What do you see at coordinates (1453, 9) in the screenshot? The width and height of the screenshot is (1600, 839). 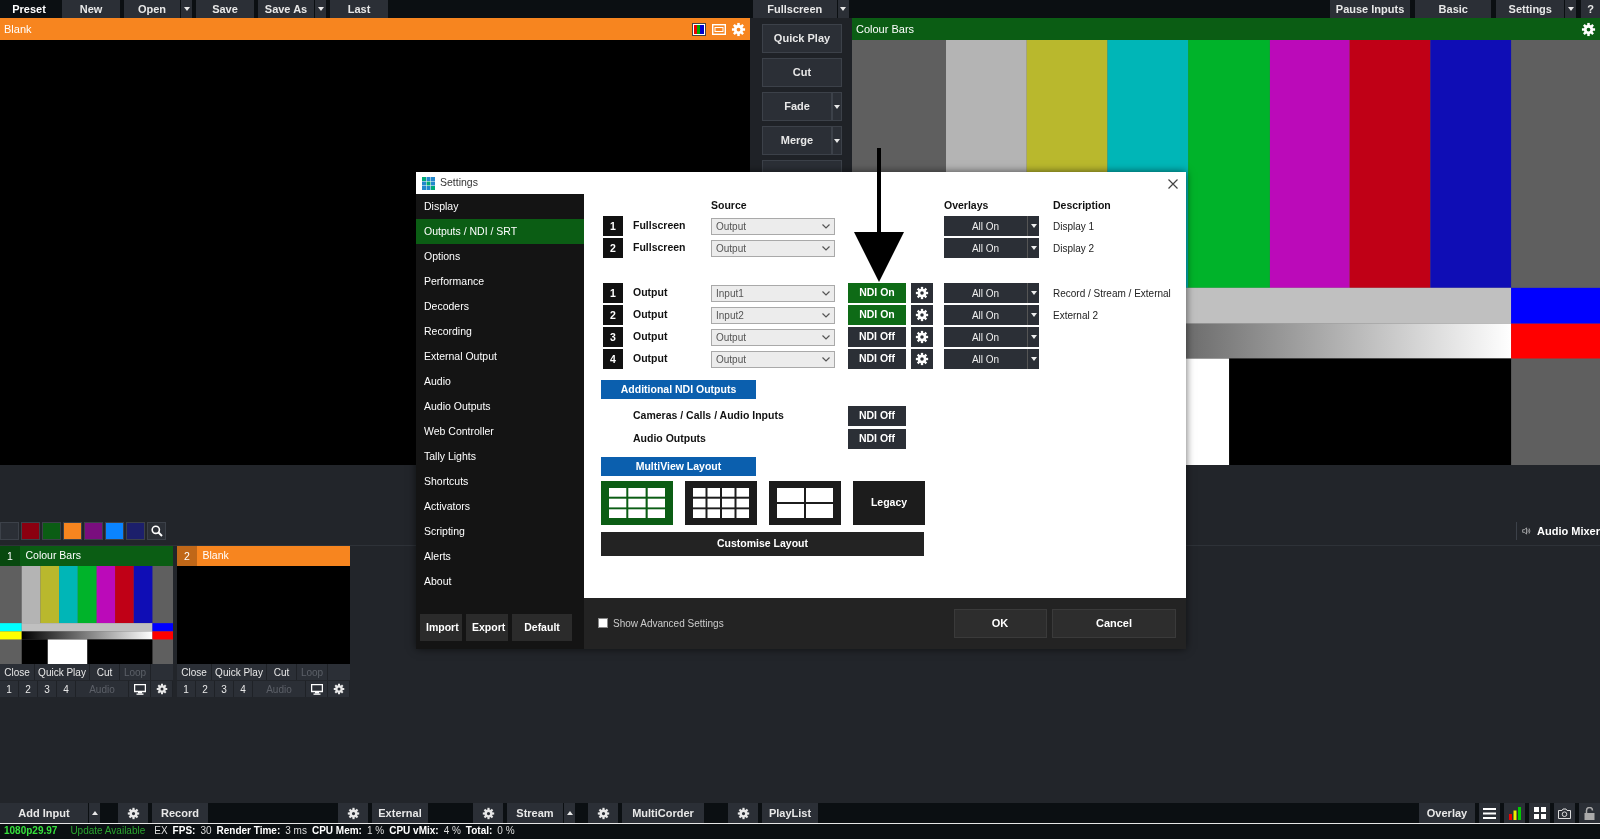 I see `toolbar-button: Basic` at bounding box center [1453, 9].